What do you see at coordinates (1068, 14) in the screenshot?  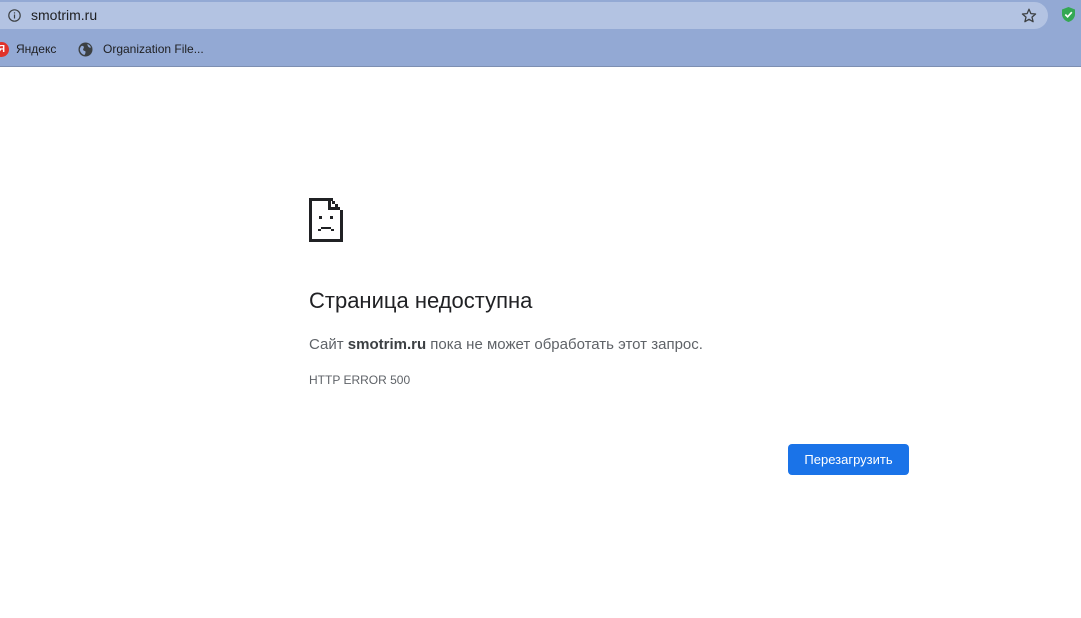 I see `extension-shield-icon` at bounding box center [1068, 14].